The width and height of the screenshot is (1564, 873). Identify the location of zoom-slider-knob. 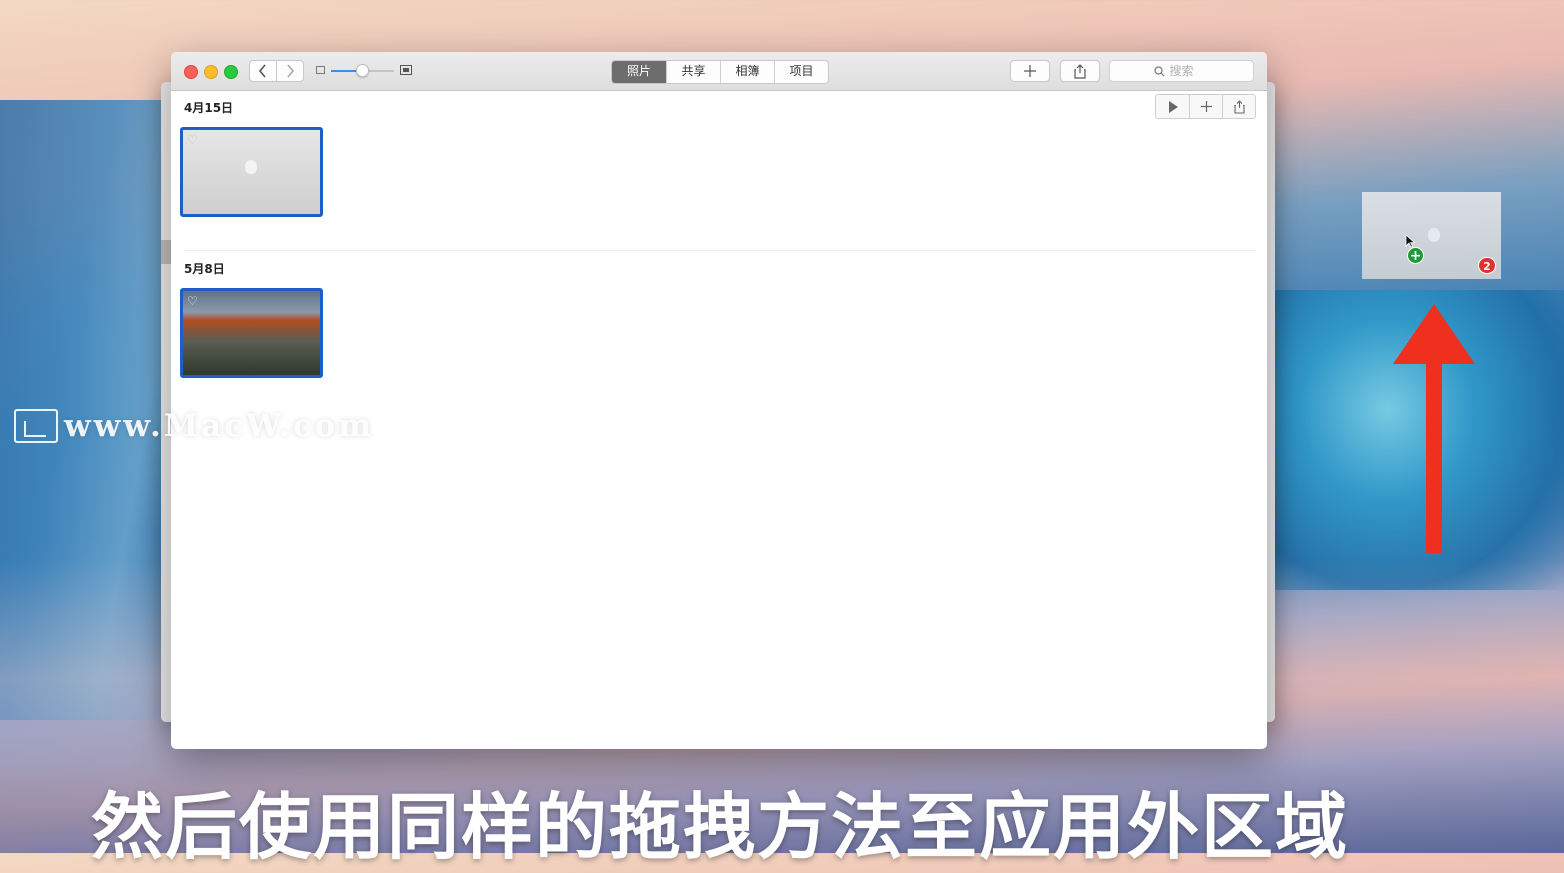
(362, 70).